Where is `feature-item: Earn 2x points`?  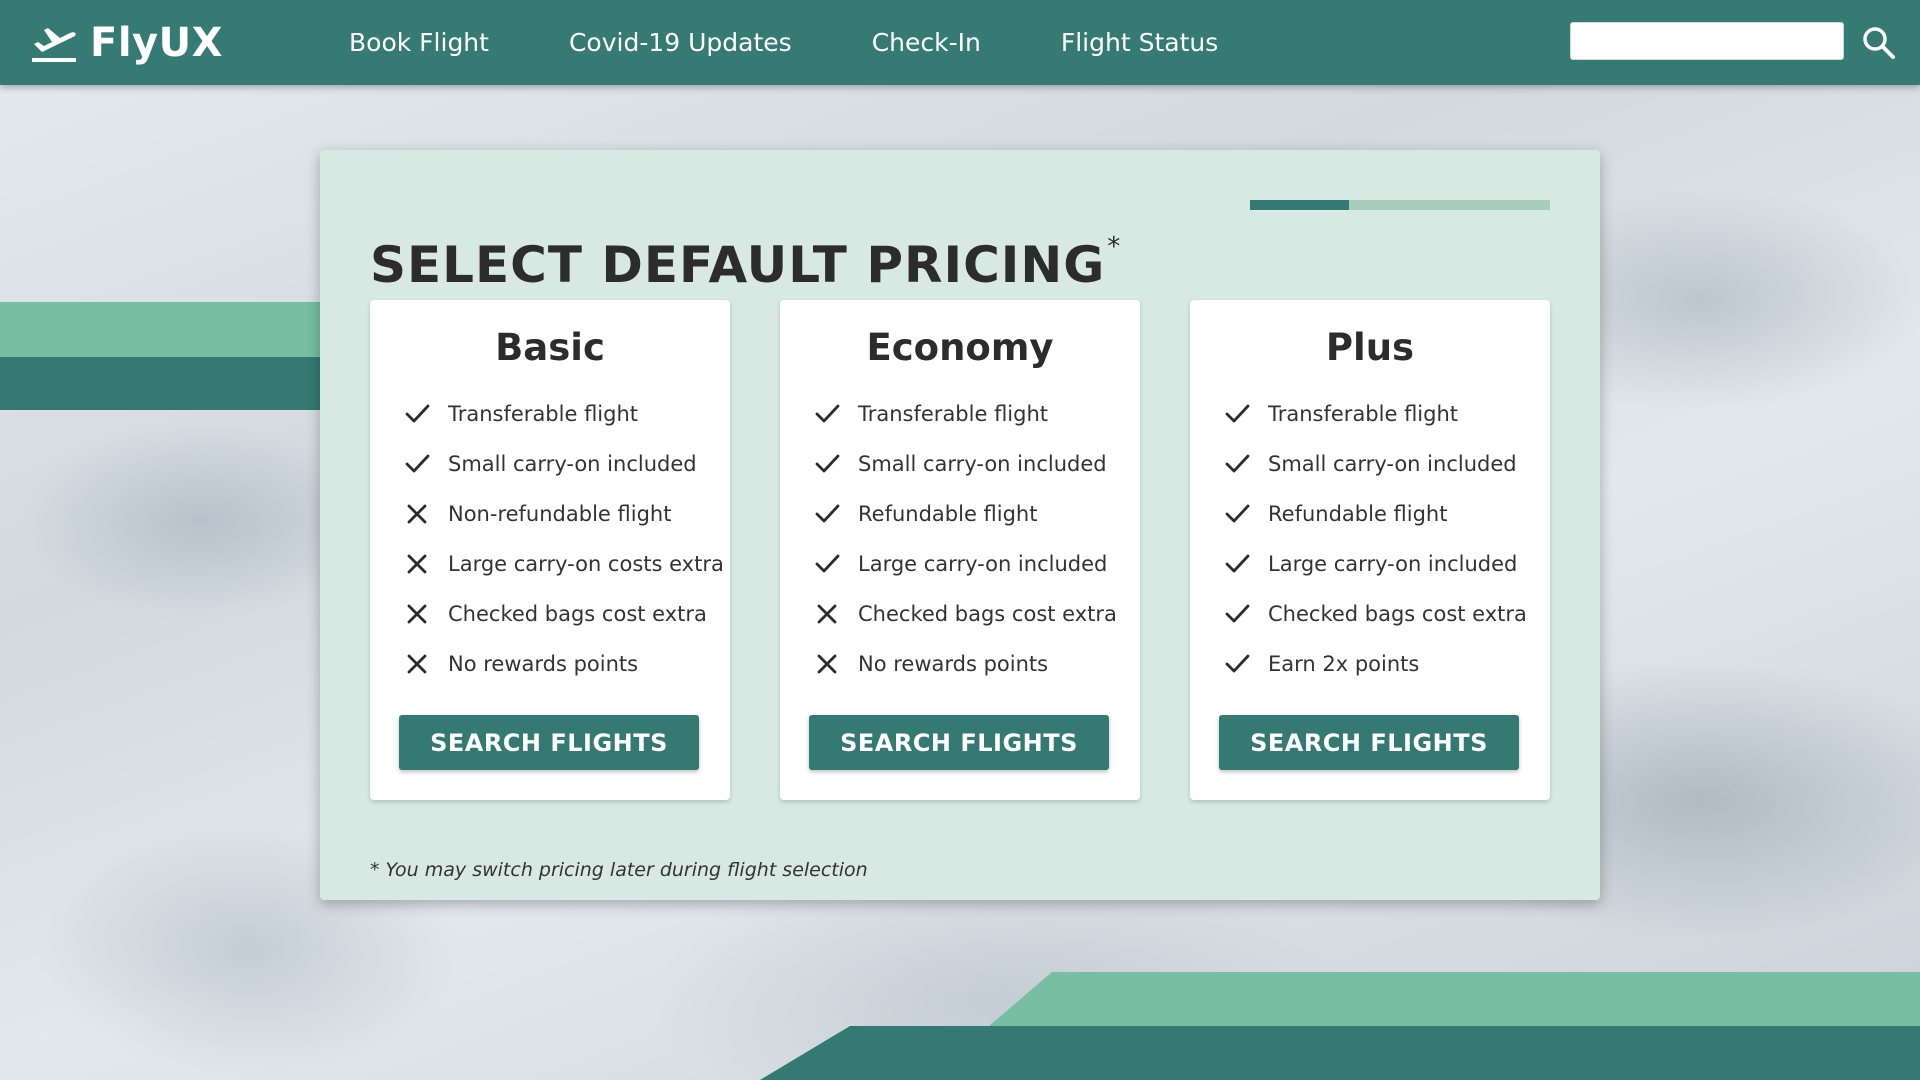 feature-item: Earn 2x points is located at coordinates (1387, 664).